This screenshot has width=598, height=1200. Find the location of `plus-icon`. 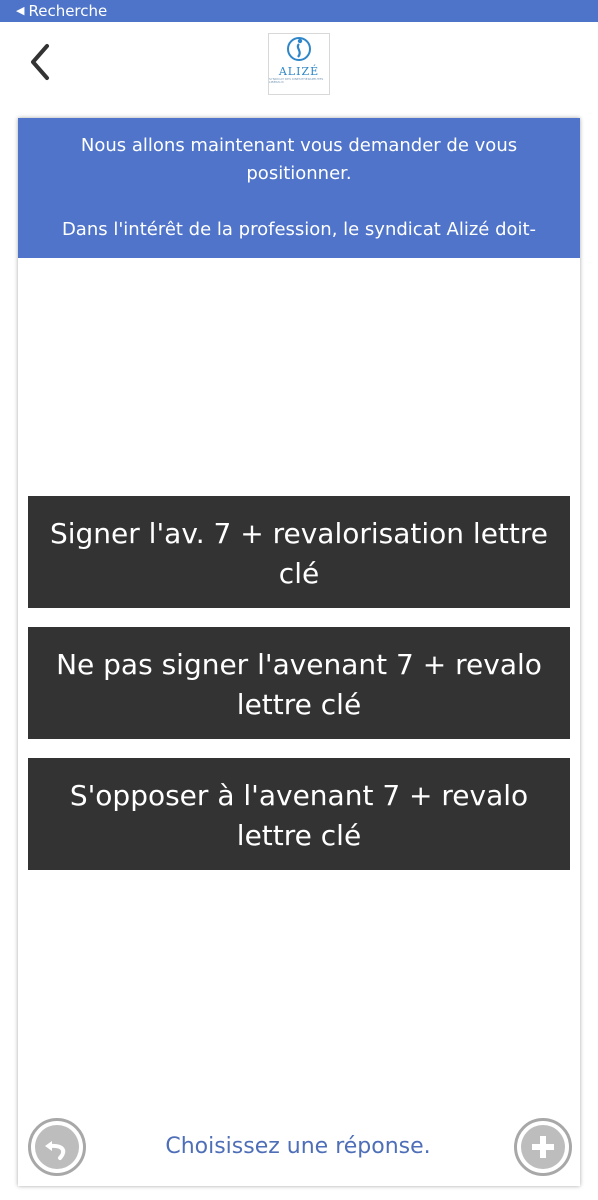

plus-icon is located at coordinates (543, 1147).